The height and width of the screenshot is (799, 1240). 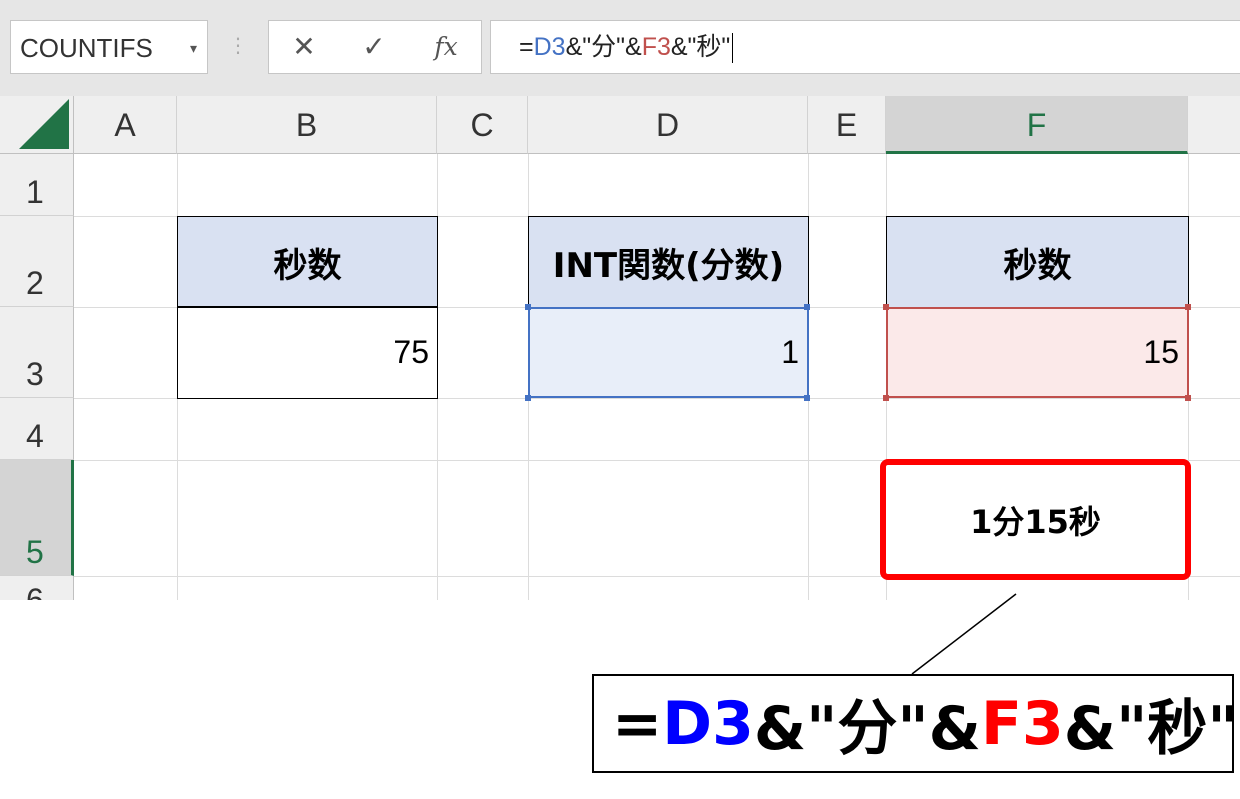 I want to click on callout-ref-d3: D3, so click(x=708, y=723).